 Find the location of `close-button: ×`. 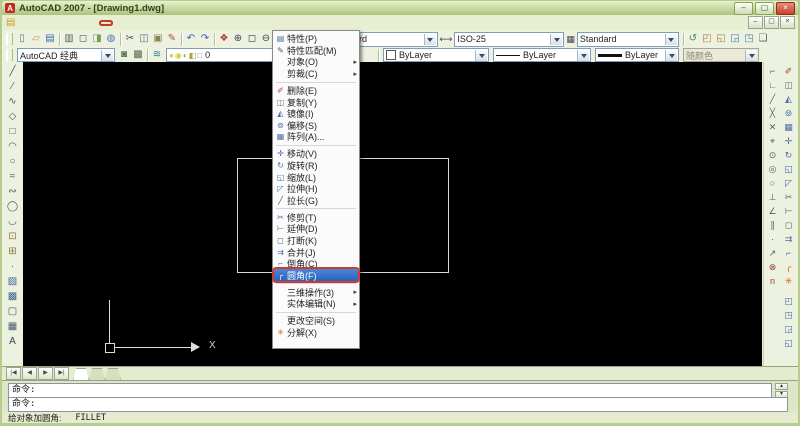

close-button: × is located at coordinates (785, 8).